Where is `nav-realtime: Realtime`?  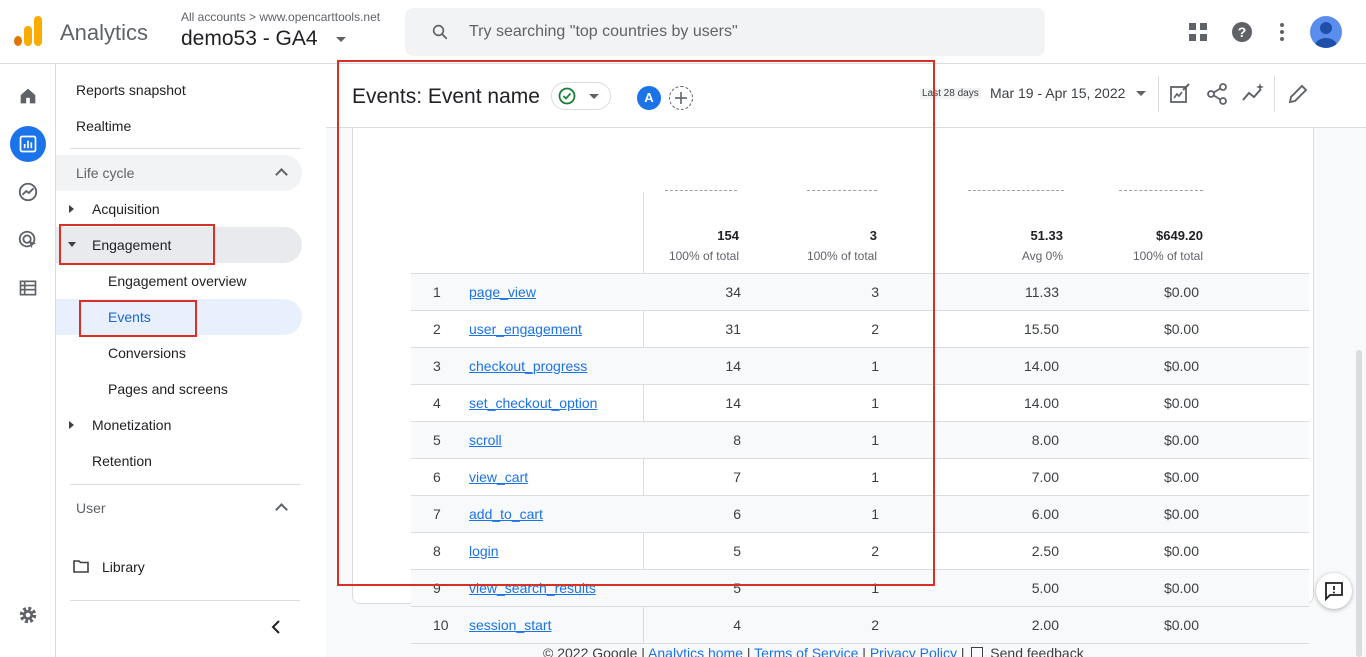 nav-realtime: Realtime is located at coordinates (103, 126).